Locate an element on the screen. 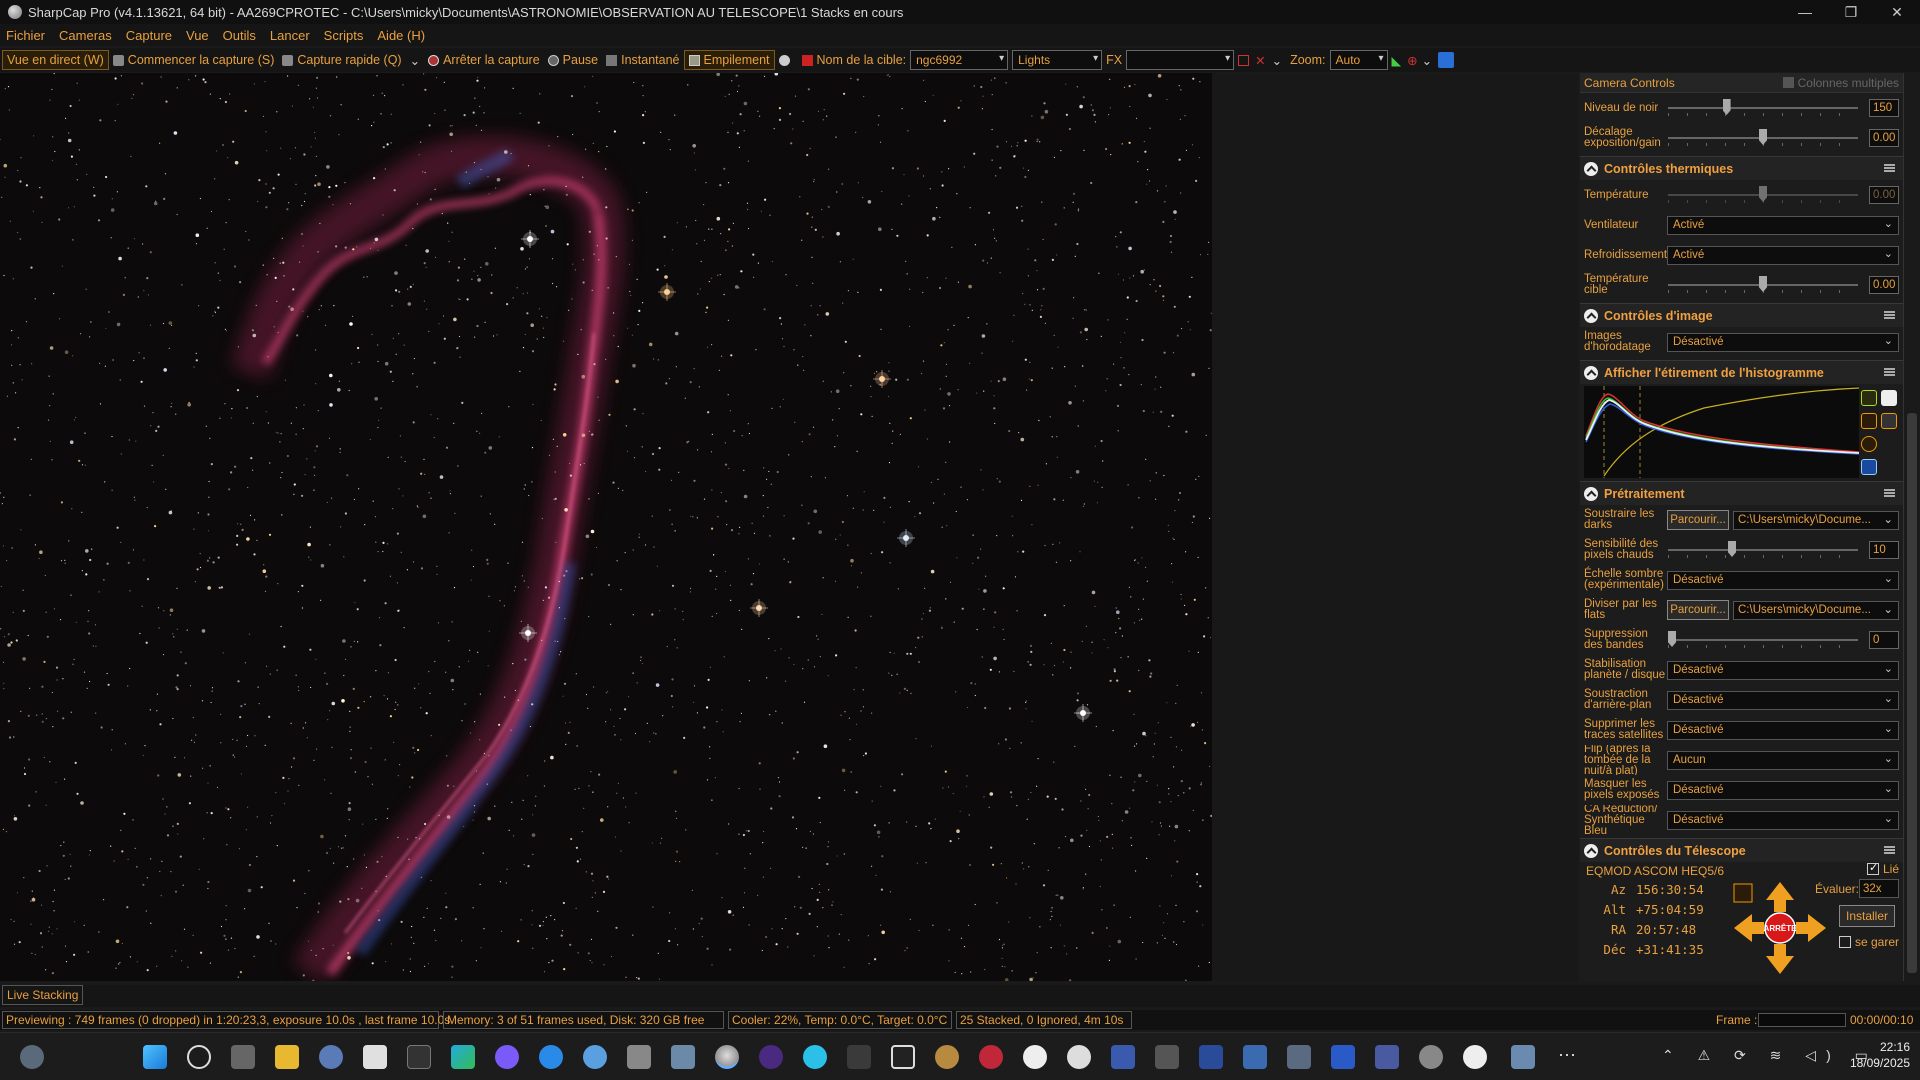  more-icon: ⋯ is located at coordinates (1567, 1057).